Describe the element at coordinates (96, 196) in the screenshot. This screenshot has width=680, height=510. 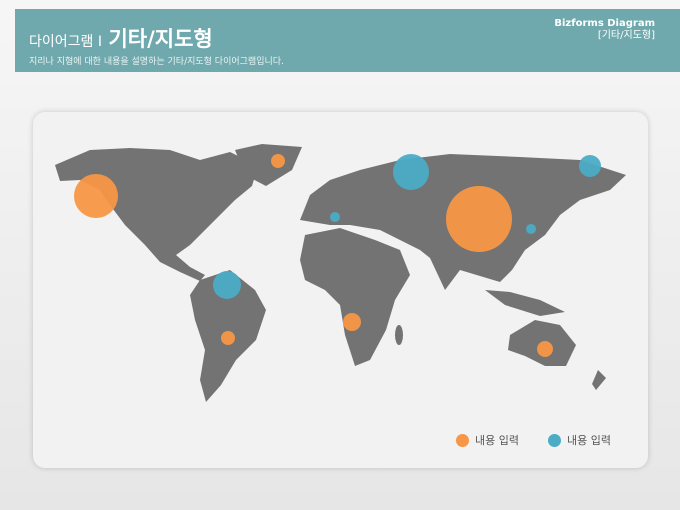
I see `bubble-north-america-west` at that location.